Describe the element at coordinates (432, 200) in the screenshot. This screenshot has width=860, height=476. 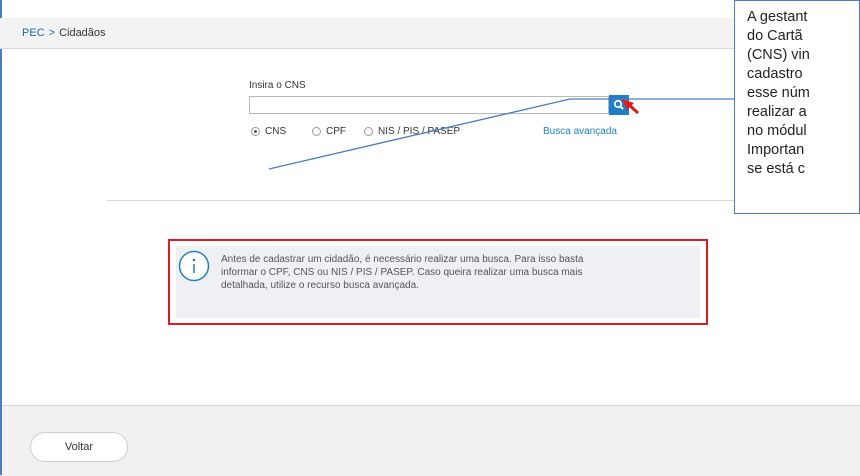
I see `divider` at that location.